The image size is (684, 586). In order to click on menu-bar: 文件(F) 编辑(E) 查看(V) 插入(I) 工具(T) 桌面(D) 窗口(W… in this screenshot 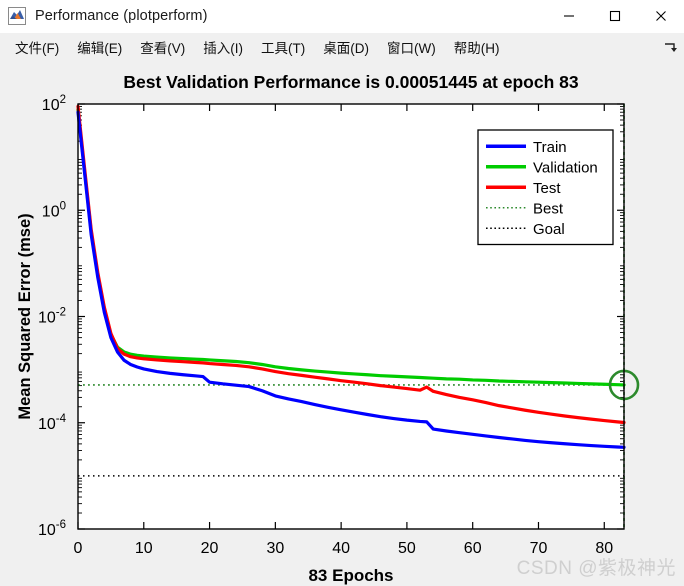, I will do `click(342, 47)`.